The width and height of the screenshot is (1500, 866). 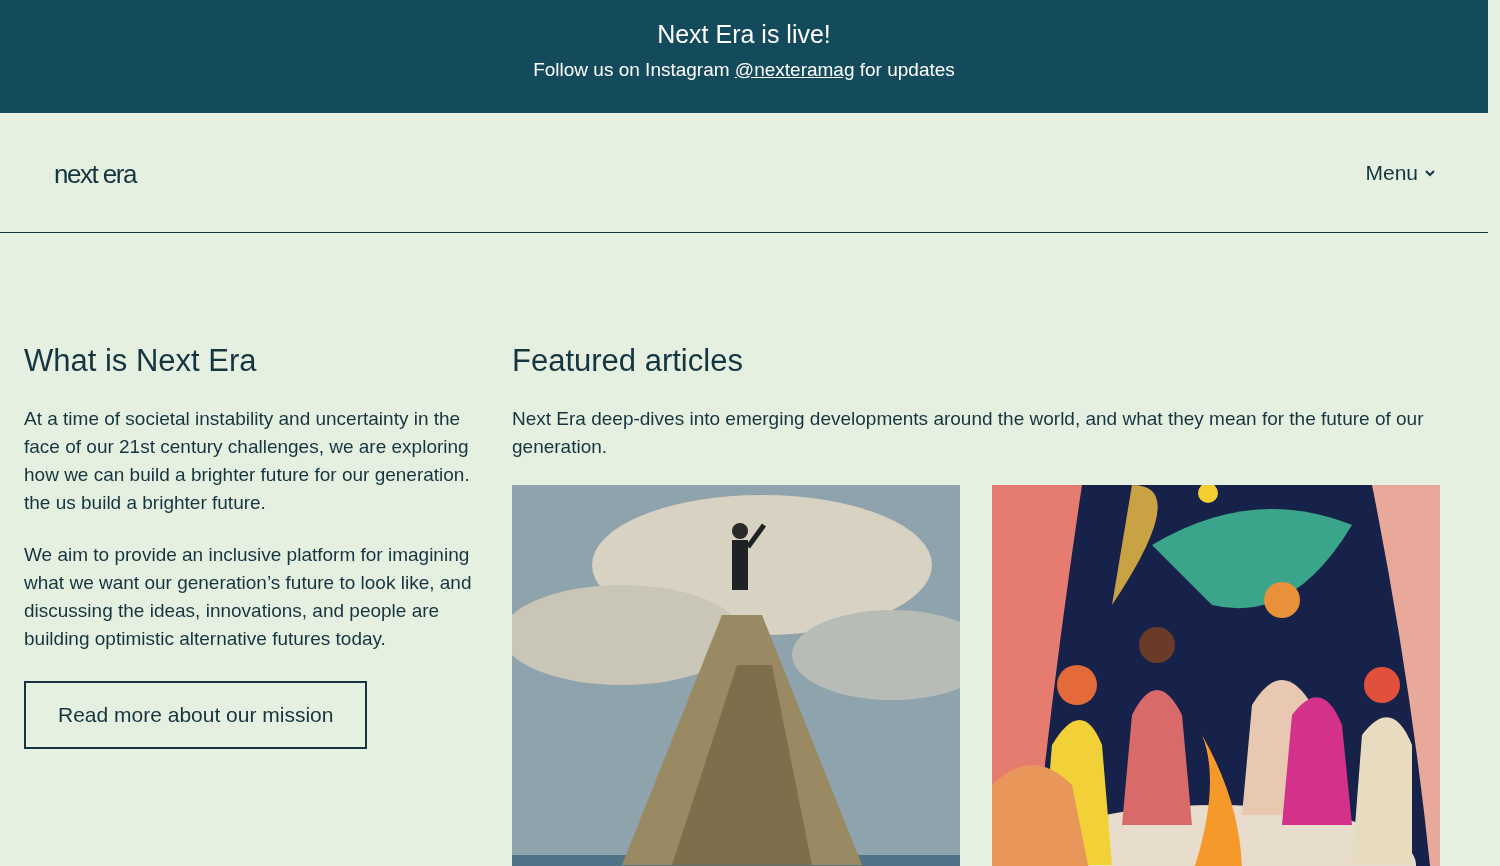 I want to click on mission-button: Read more about our mission, so click(x=196, y=715).